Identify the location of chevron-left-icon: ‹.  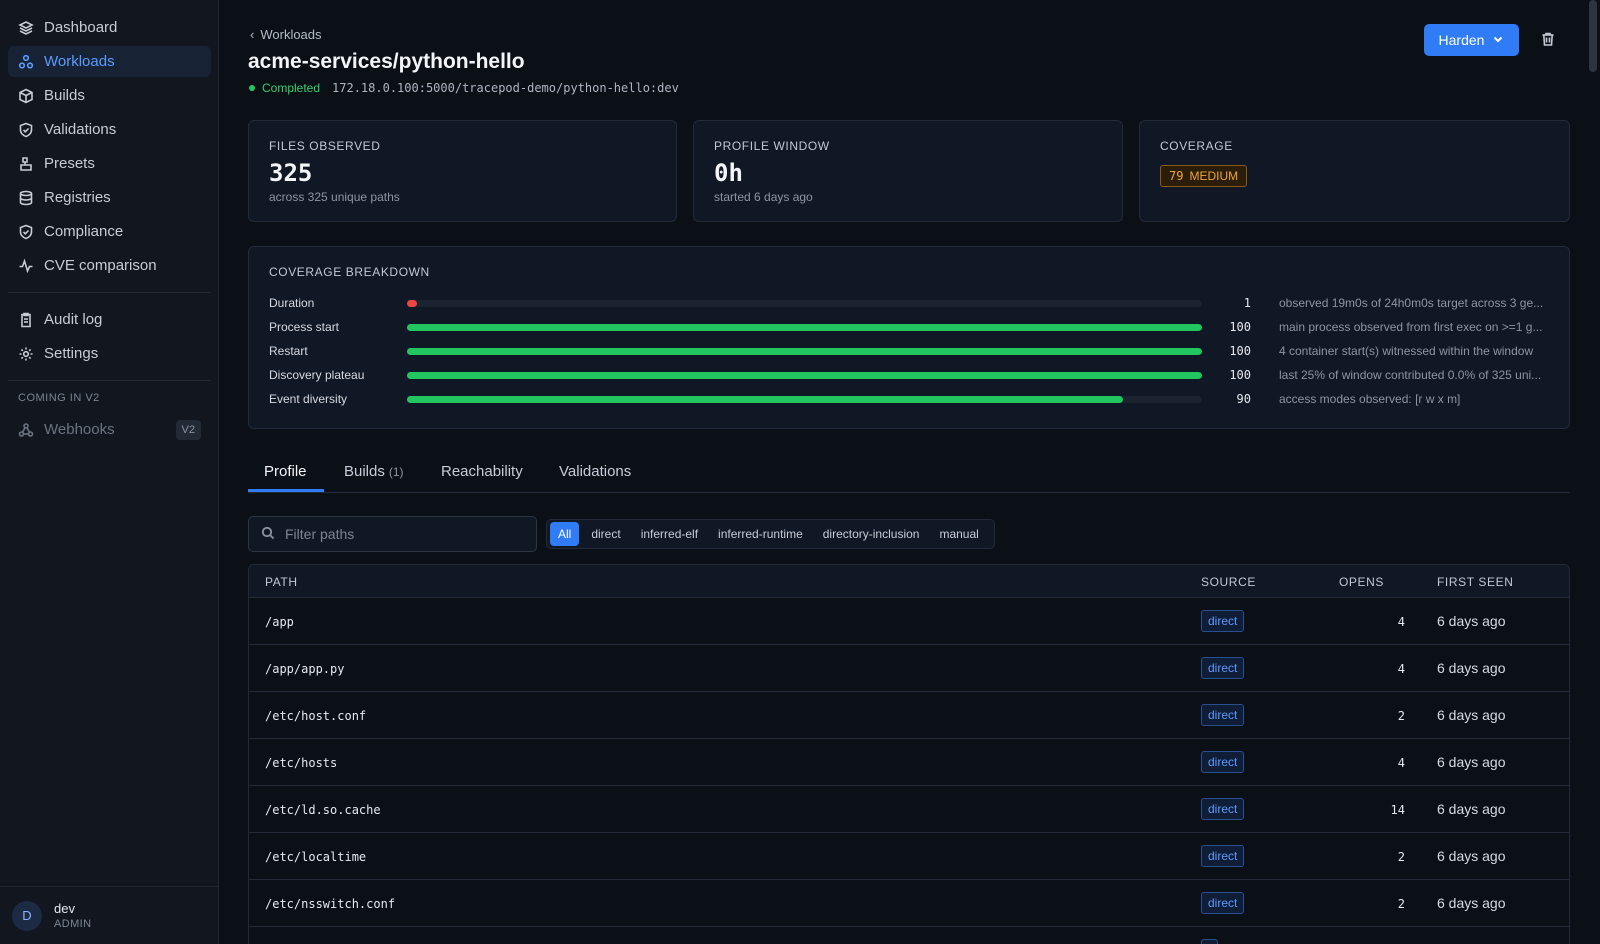
(252, 34).